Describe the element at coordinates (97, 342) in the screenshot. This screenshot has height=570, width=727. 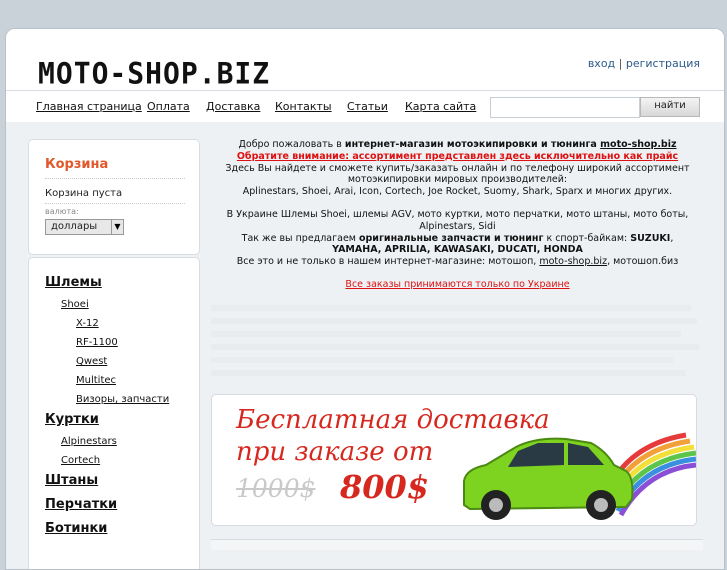
I see `subcategory-rf1100: RF-1100` at that location.